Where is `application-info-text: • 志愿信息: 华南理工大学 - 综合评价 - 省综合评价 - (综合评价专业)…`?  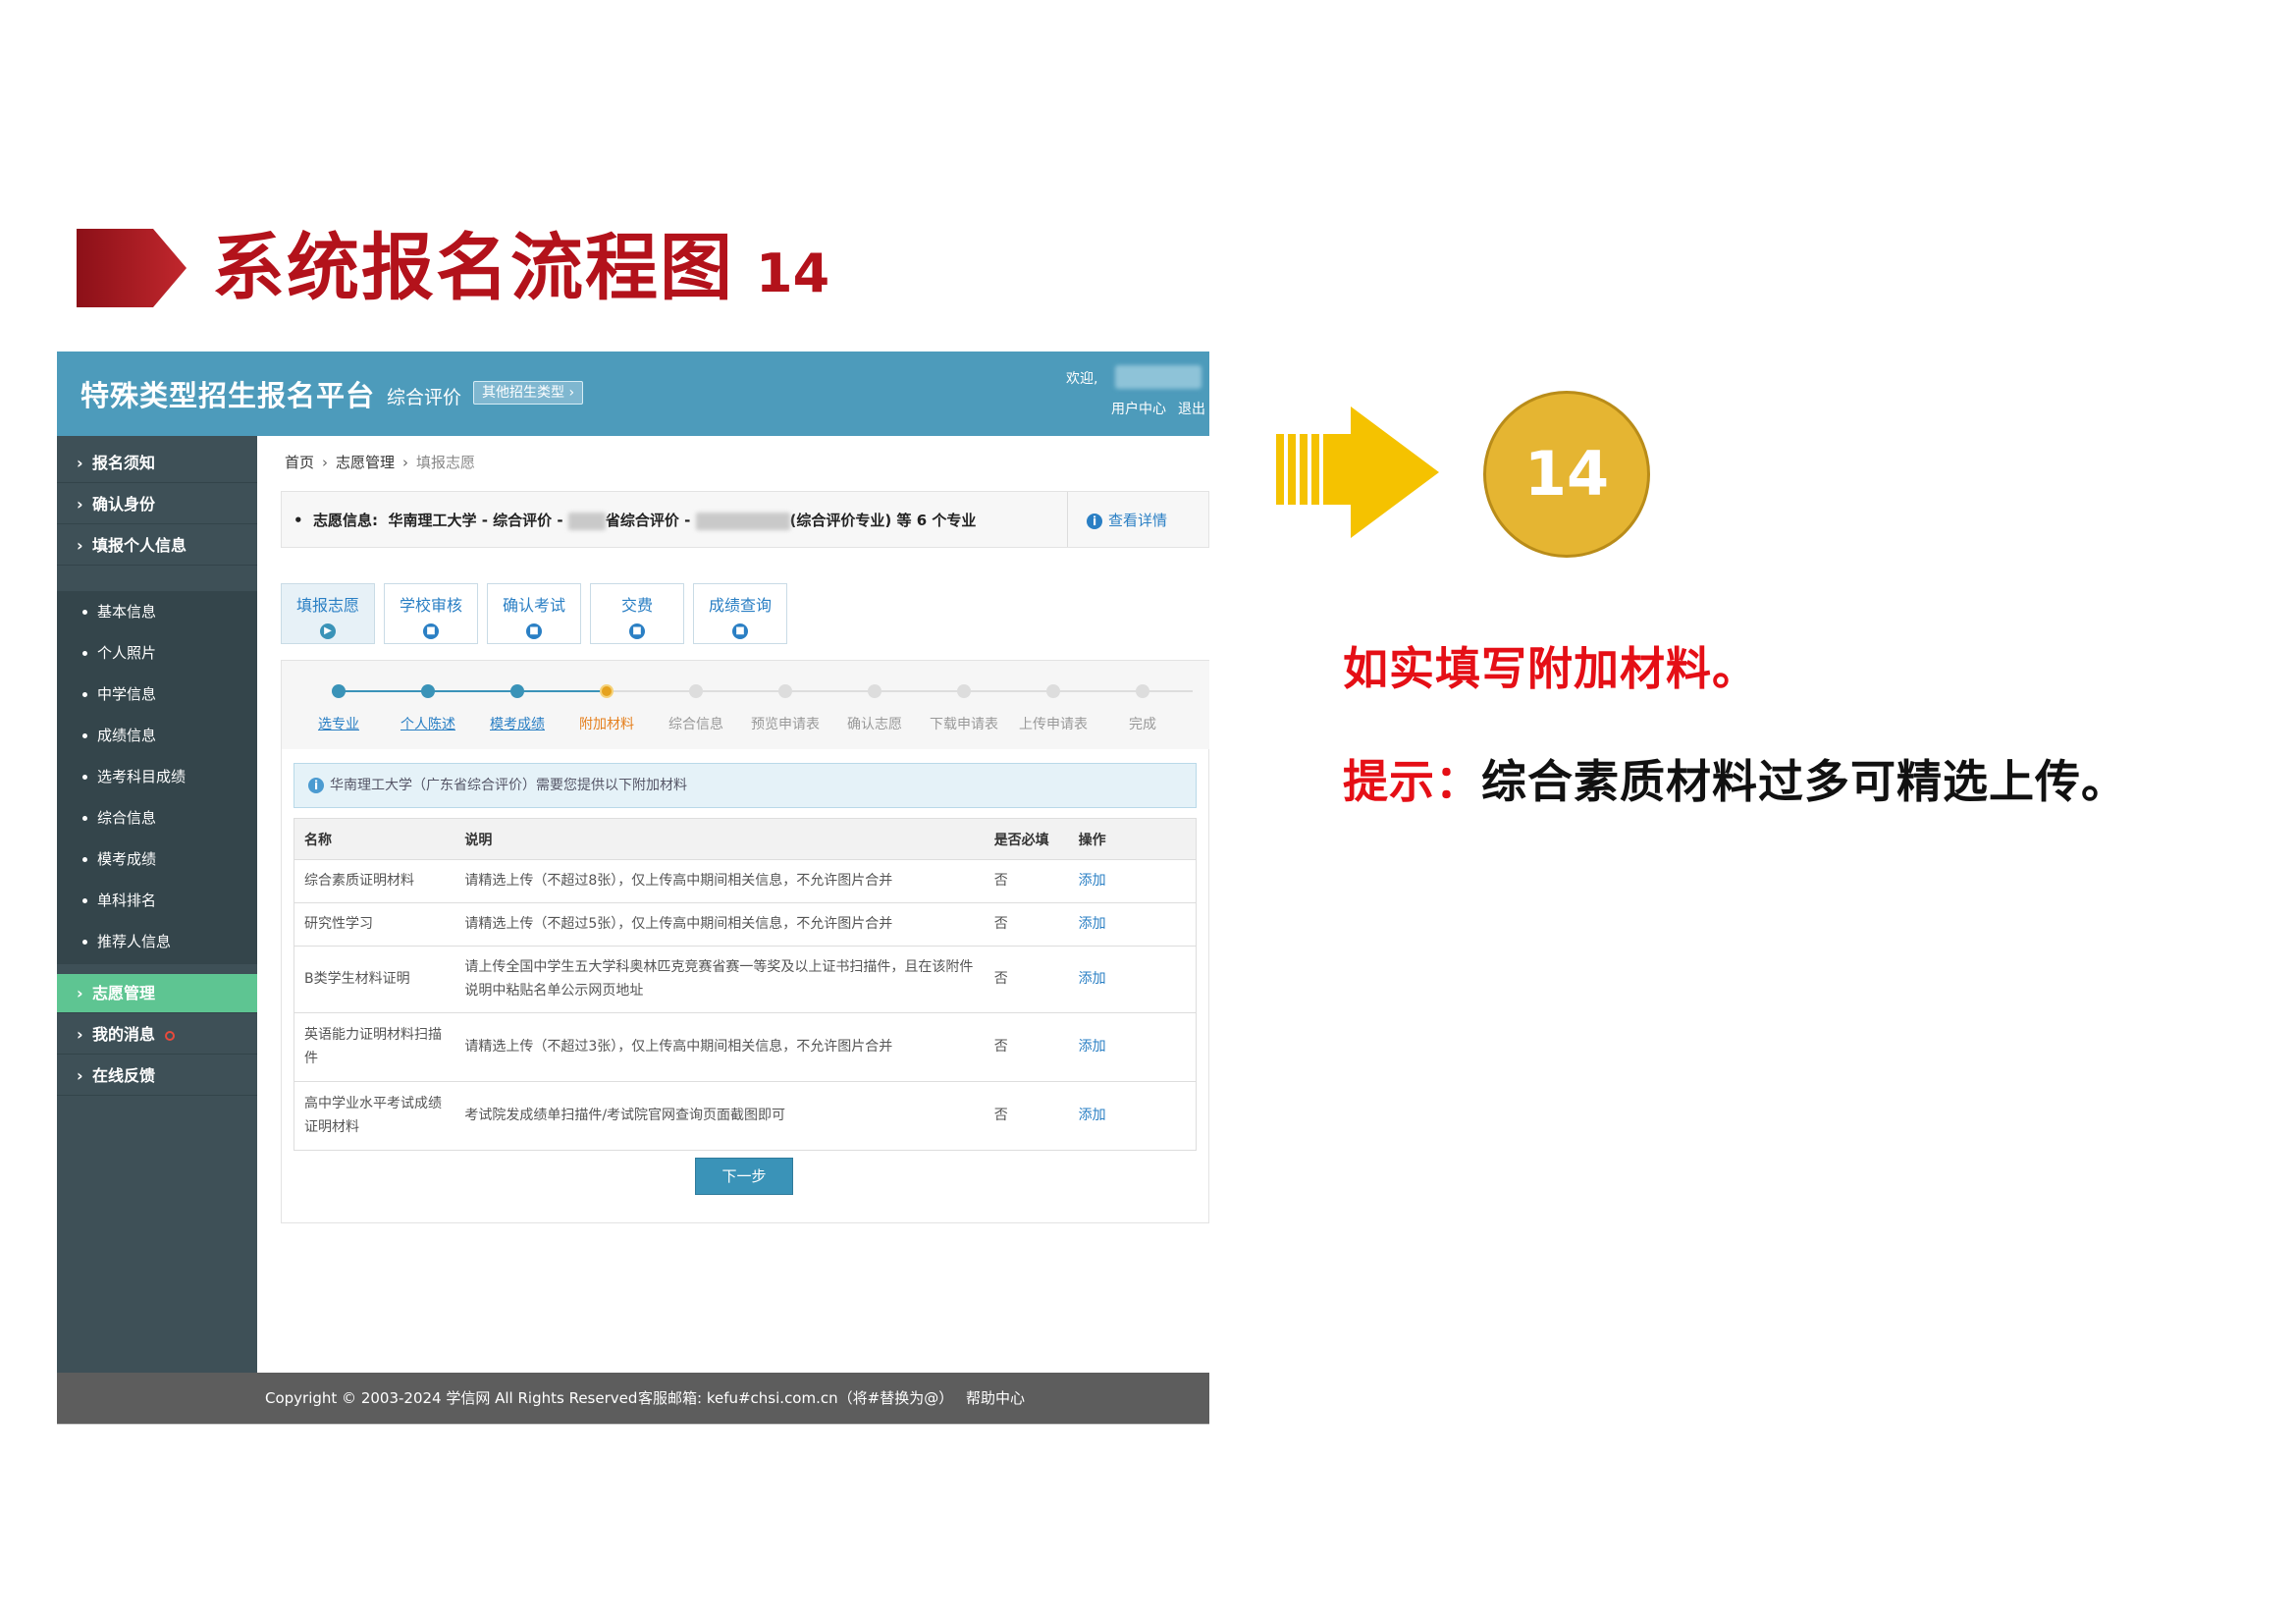 application-info-text: • 志愿信息: 华南理工大学 - 综合评价 - 省综合评价 - (综合评价专业)… is located at coordinates (635, 521).